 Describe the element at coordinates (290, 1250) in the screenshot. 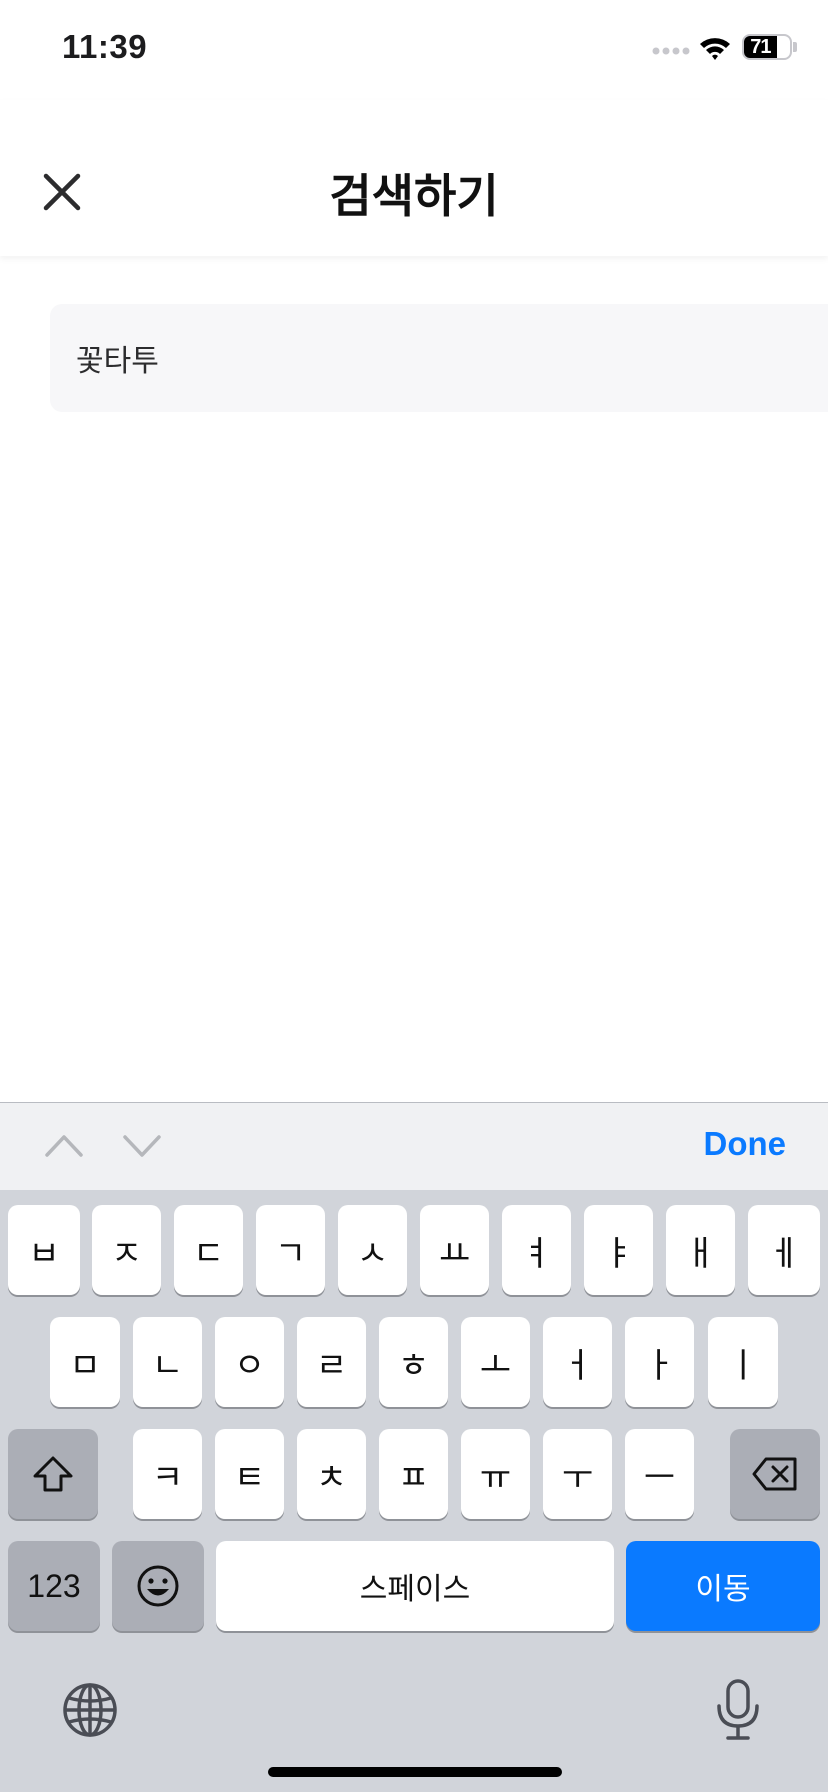

I see `key: ㄱ` at that location.